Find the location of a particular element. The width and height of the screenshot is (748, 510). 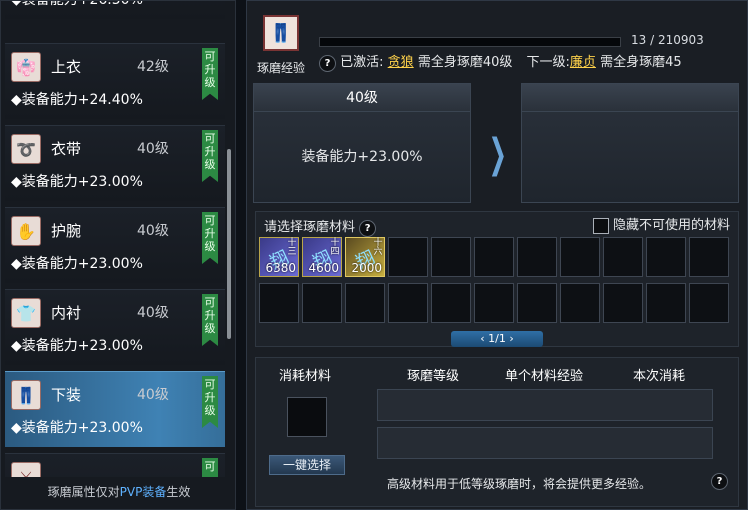

item-level: 42级 is located at coordinates (153, 67).